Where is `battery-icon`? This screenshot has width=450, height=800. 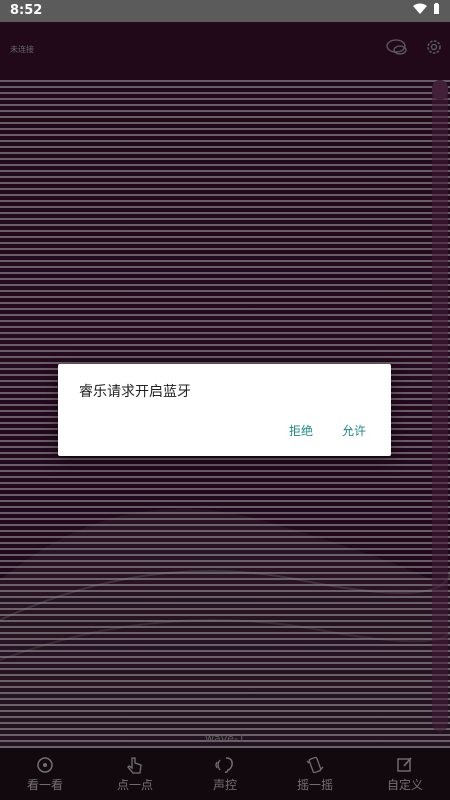
battery-icon is located at coordinates (436, 8).